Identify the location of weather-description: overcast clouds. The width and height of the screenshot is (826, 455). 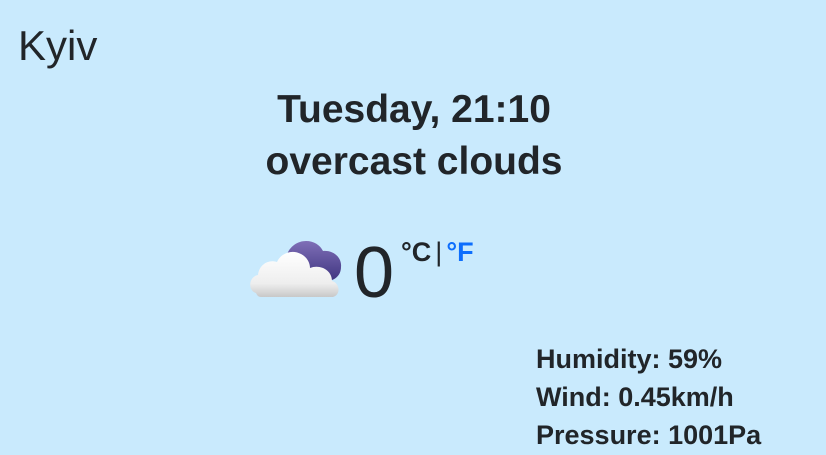
(414, 161).